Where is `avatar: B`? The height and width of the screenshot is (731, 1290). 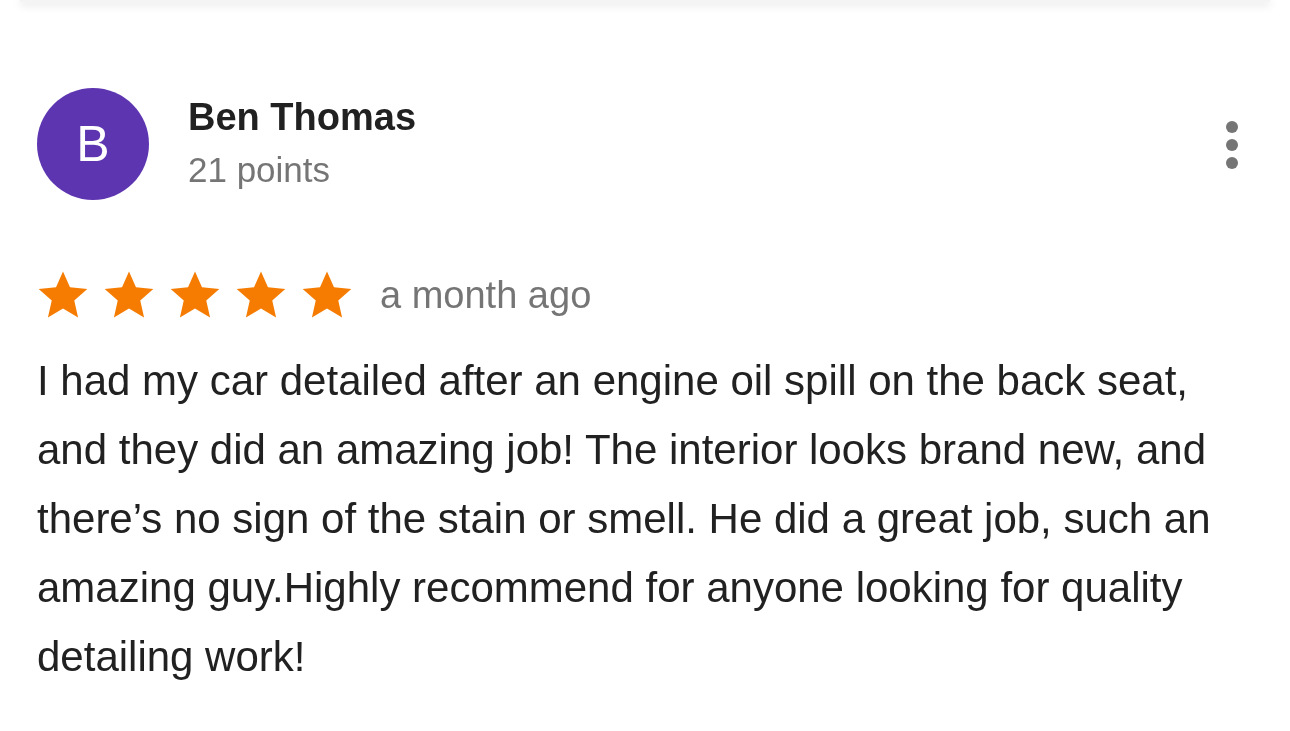
avatar: B is located at coordinates (93, 144).